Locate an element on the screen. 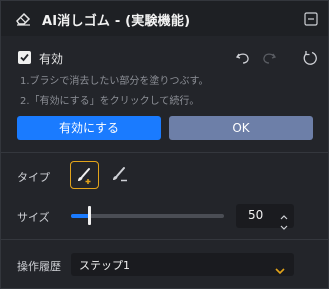  enable-label: 有効 is located at coordinates (51, 59).